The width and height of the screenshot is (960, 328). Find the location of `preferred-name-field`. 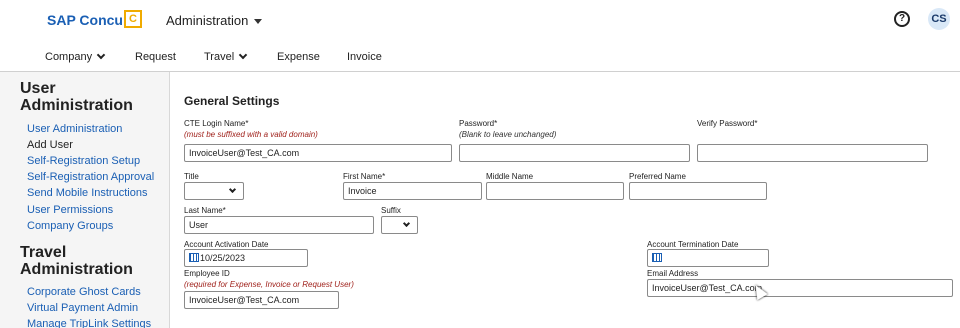

preferred-name-field is located at coordinates (698, 191).